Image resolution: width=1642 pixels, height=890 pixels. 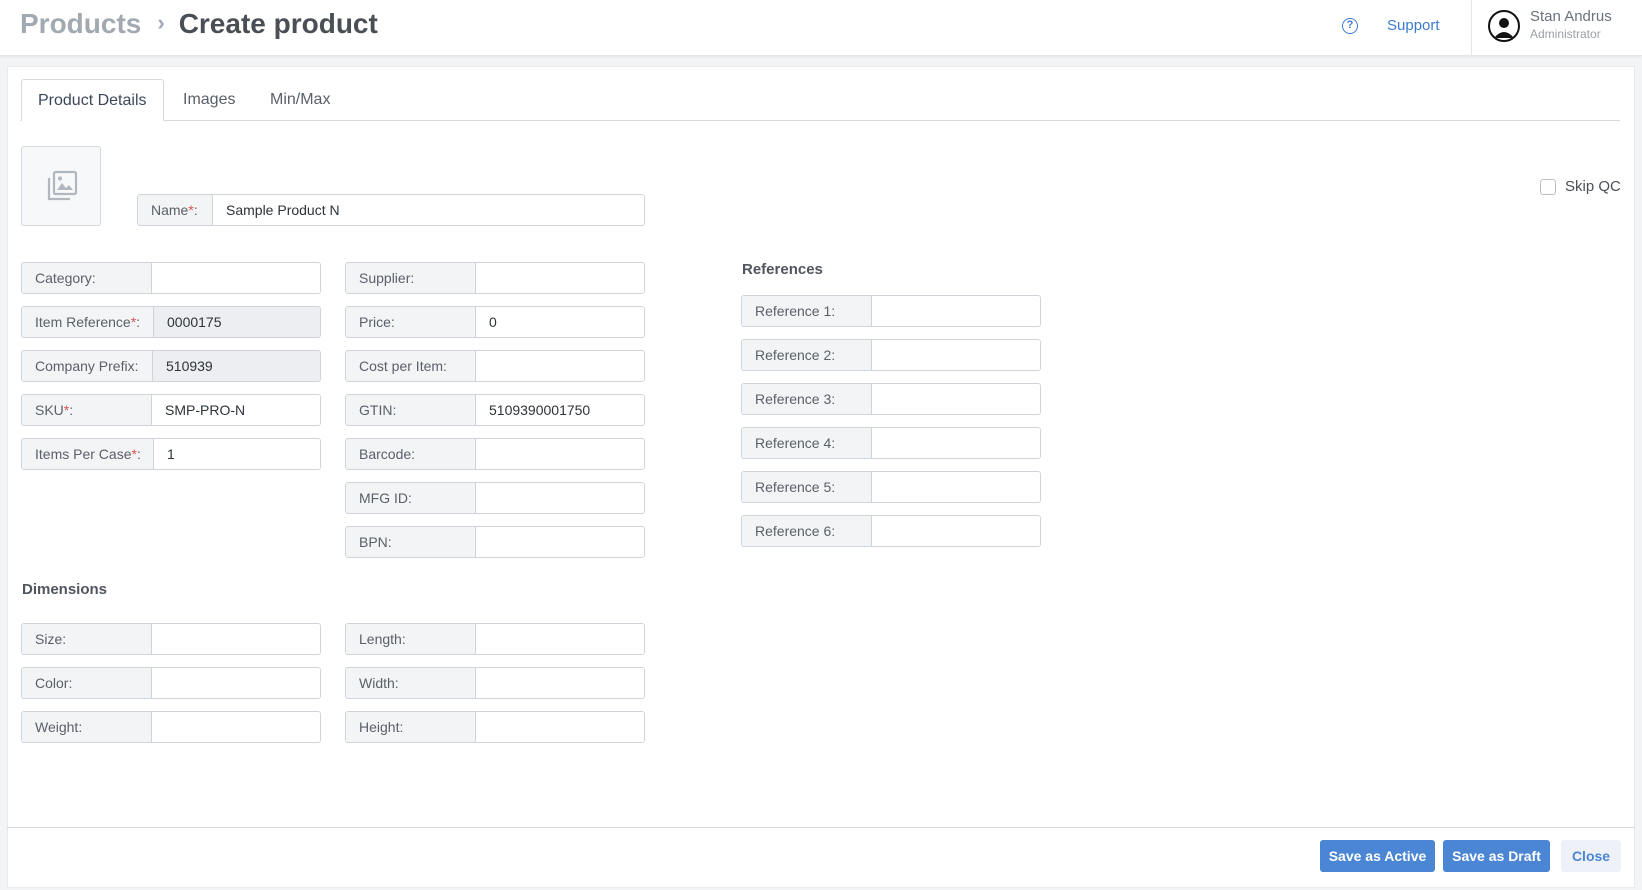 I want to click on weight-input, so click(x=236, y=727).